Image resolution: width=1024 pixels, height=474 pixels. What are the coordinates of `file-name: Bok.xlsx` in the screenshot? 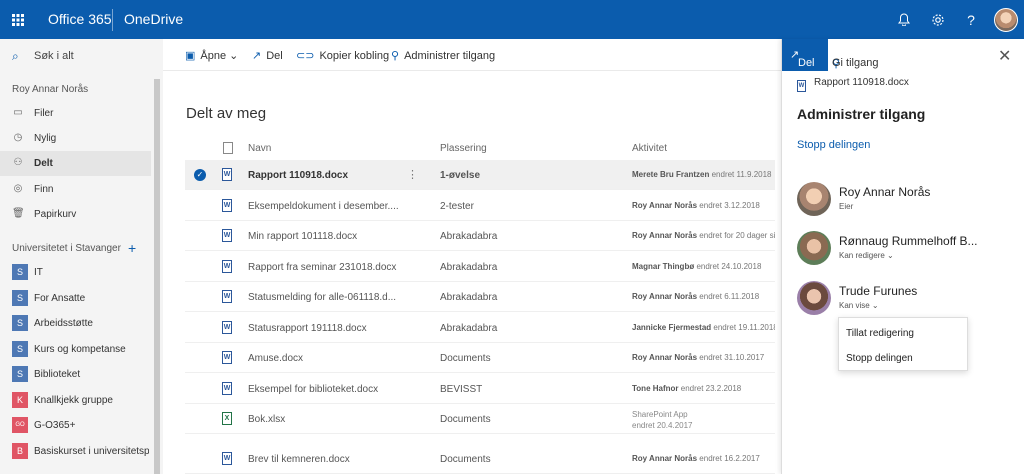 It's located at (266, 419).